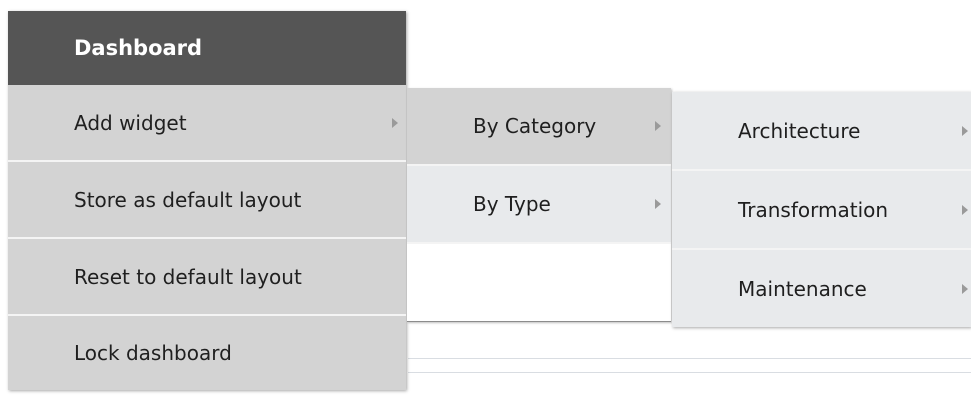 This screenshot has width=971, height=400. Describe the element at coordinates (802, 288) in the screenshot. I see `submenu-item-label: Maintenance` at that location.